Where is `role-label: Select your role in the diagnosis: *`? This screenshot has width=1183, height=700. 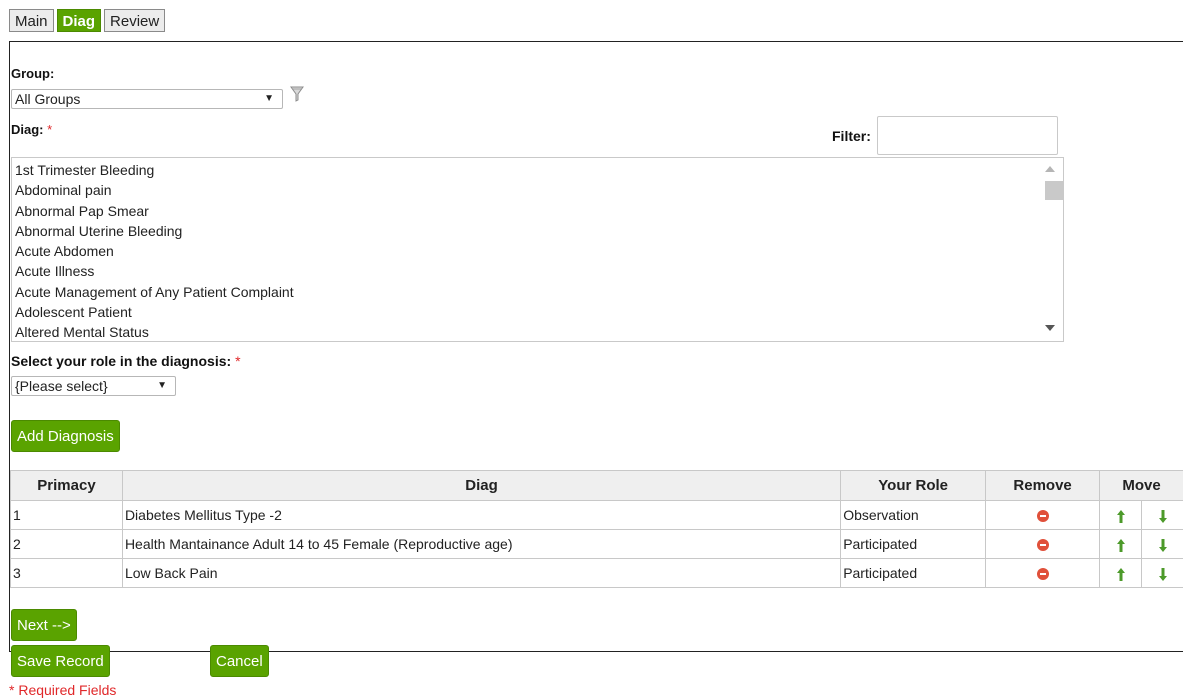
role-label: Select your role in the diagnosis: * is located at coordinates (126, 361).